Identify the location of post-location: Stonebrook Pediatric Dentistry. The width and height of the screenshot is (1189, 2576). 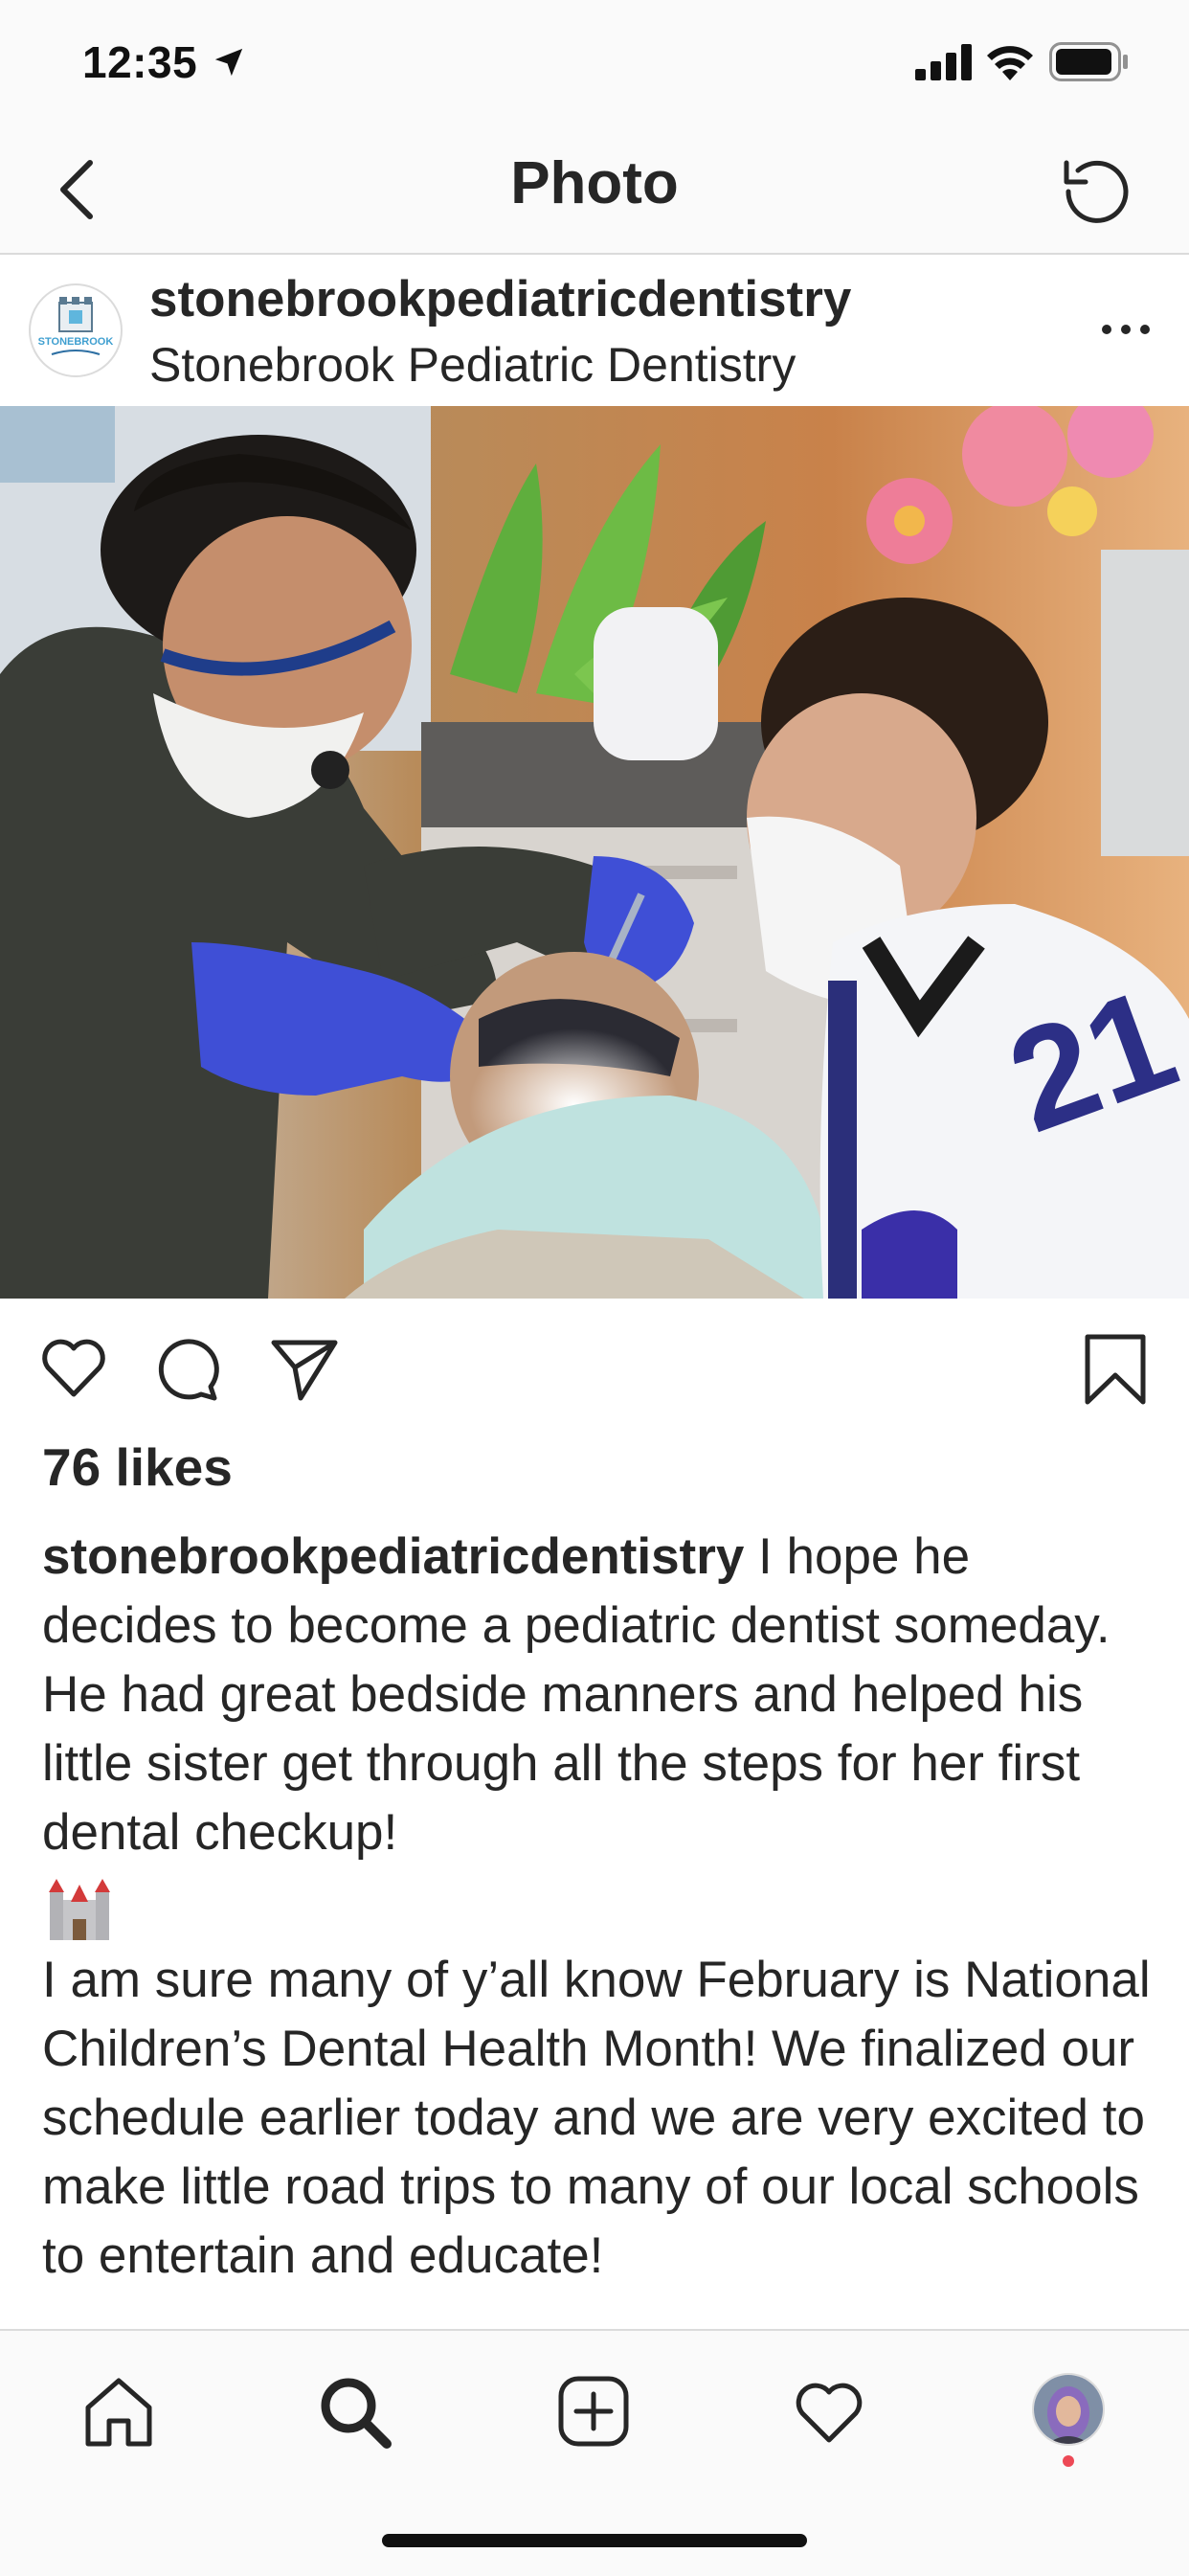
(472, 365).